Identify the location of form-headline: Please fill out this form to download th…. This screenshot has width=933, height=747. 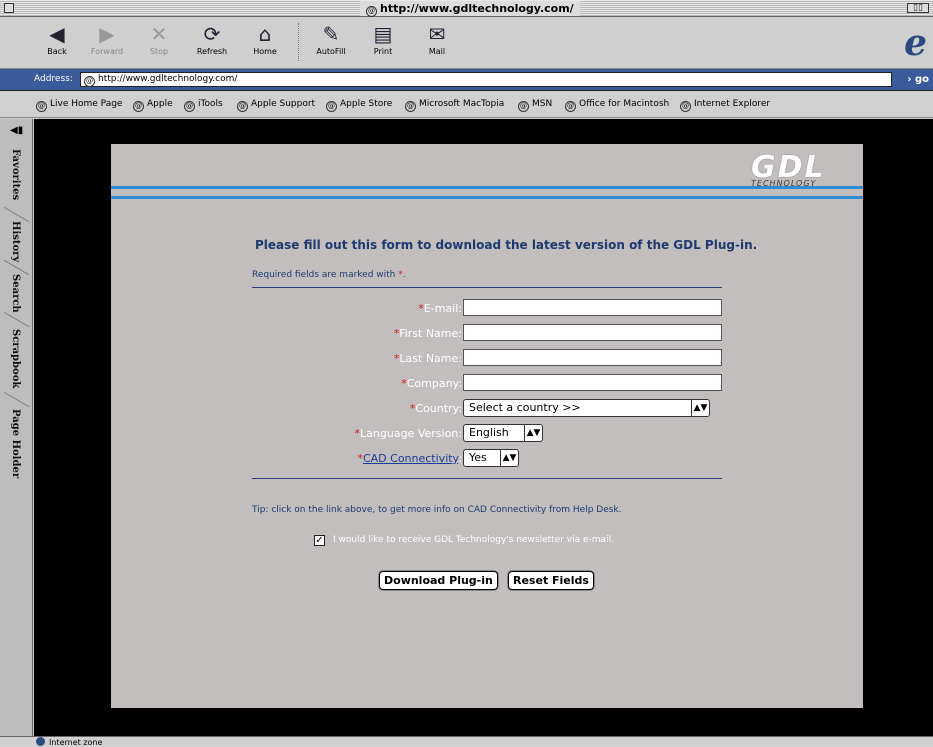
(506, 245).